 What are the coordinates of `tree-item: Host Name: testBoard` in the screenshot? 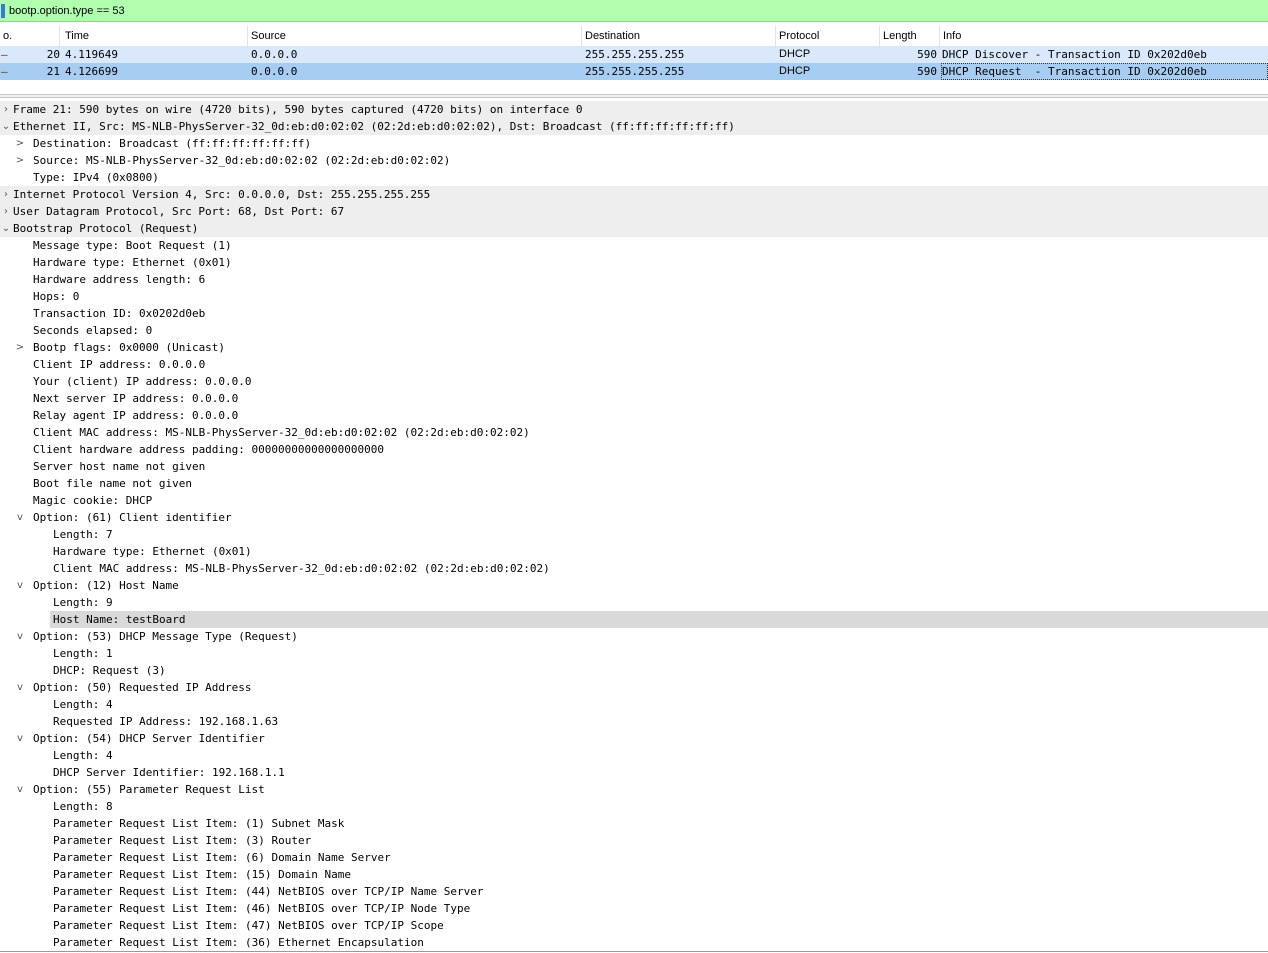 It's located at (659, 619).